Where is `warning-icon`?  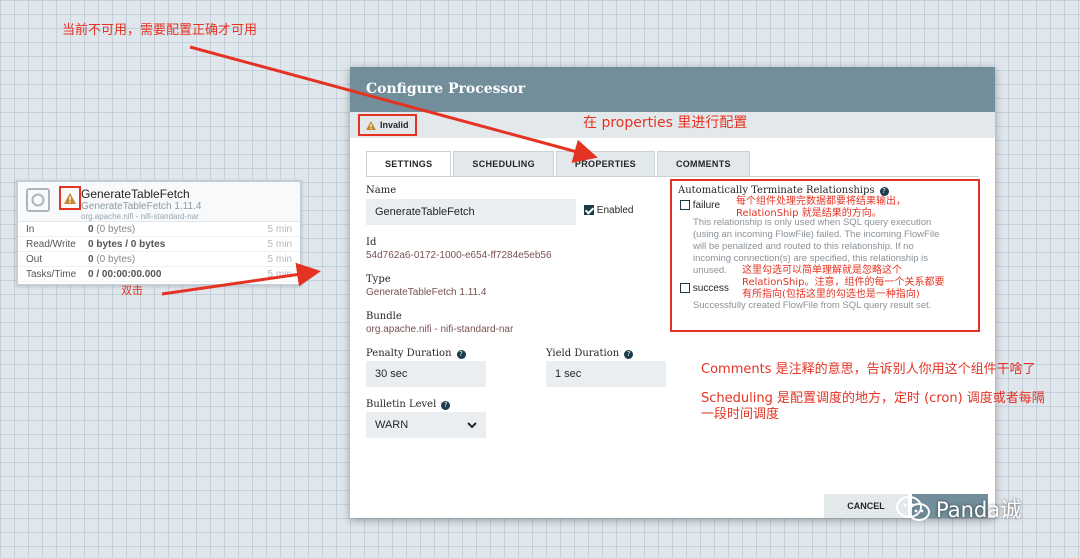 warning-icon is located at coordinates (371, 125).